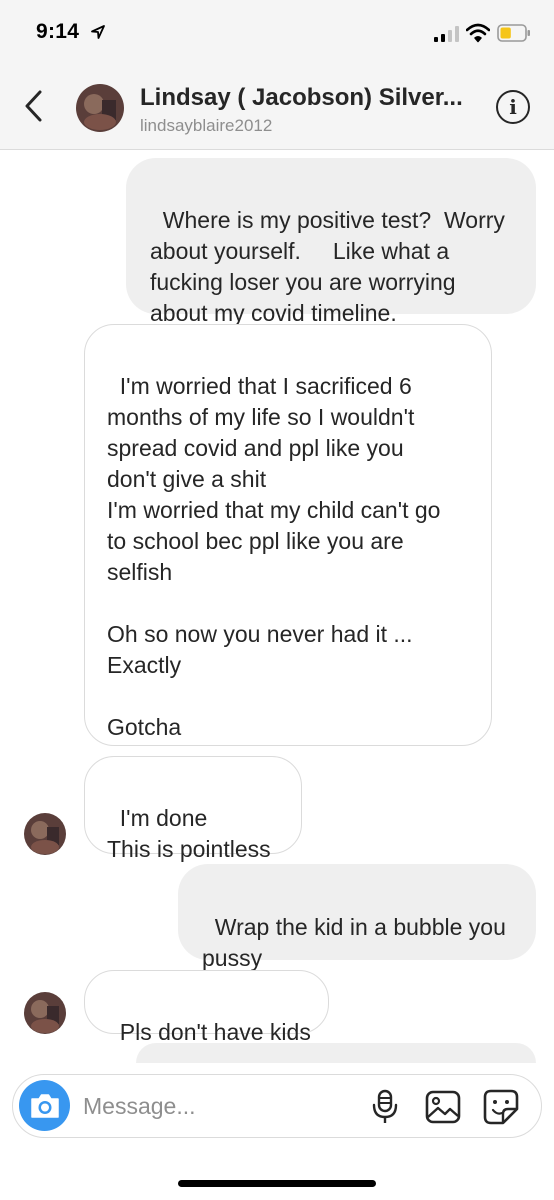 This screenshot has width=554, height=1200. I want to click on camera-button, so click(44, 1105).